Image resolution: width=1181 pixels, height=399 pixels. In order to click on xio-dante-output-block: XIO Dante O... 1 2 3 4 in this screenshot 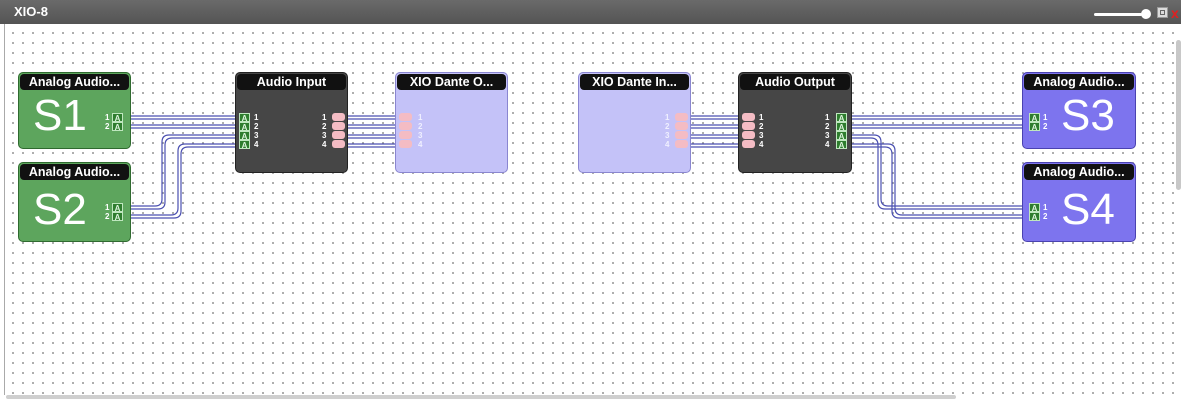, I will do `click(451, 122)`.